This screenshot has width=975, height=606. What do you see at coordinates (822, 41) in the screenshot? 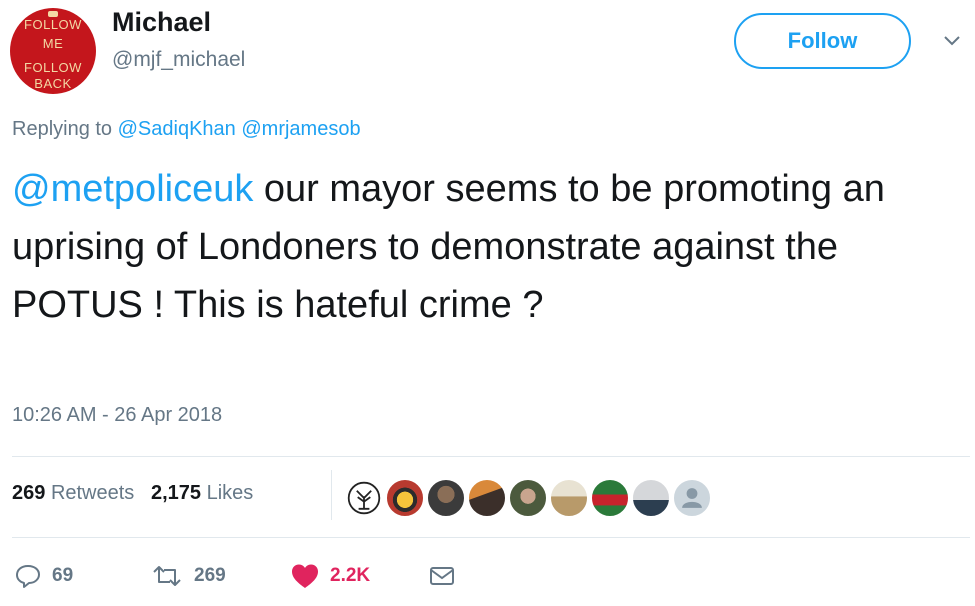
I see `follow-button: Follow` at bounding box center [822, 41].